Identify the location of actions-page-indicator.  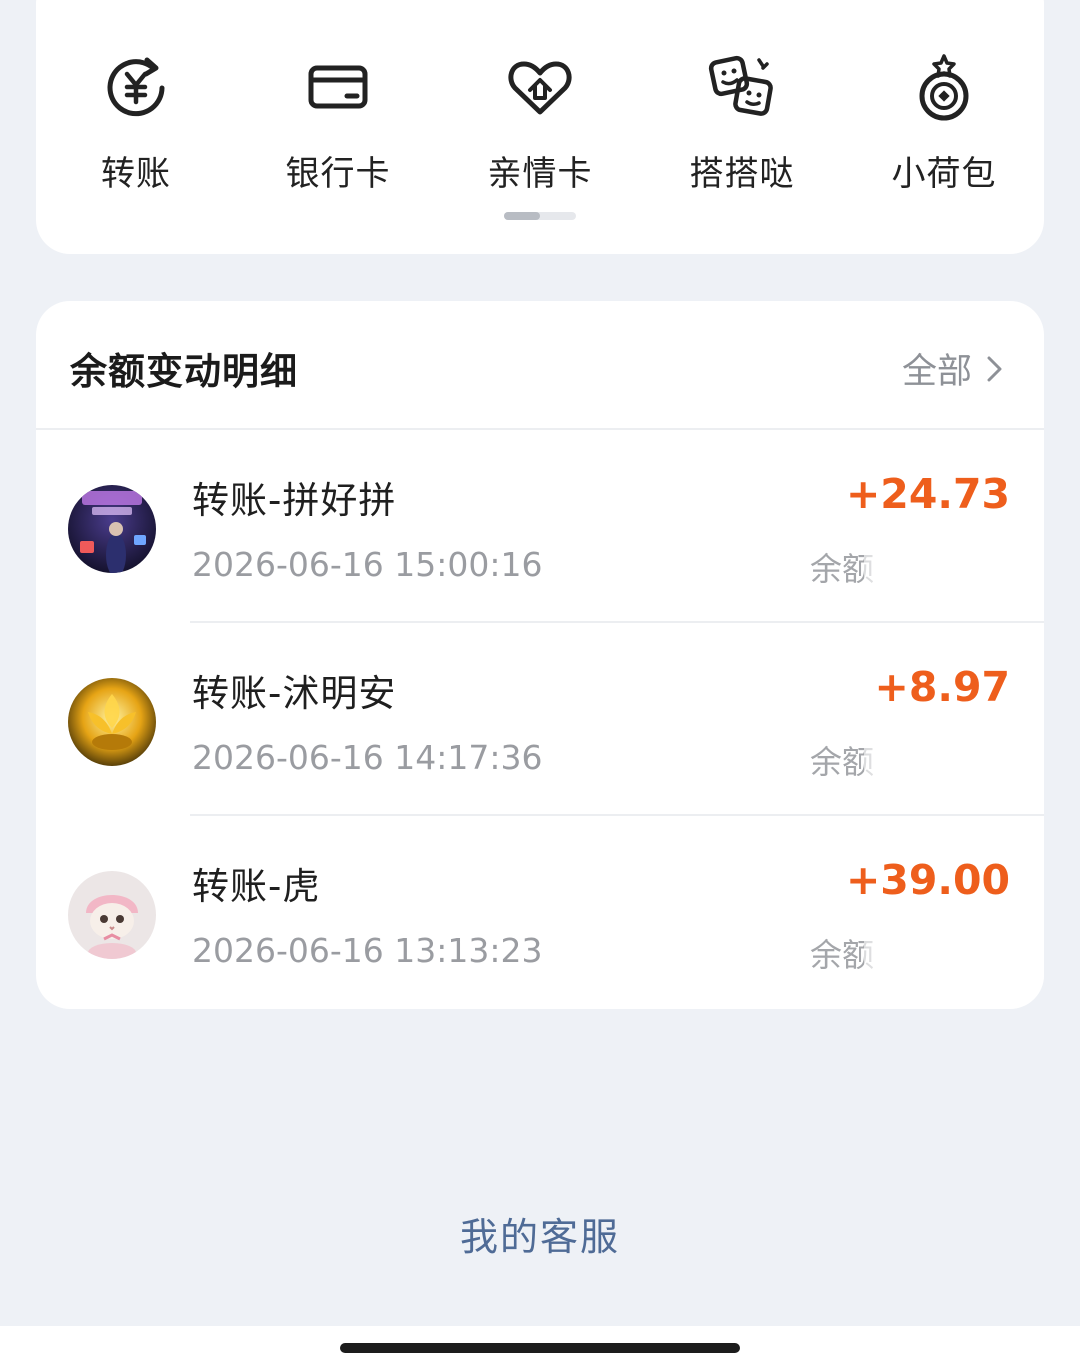
(540, 216).